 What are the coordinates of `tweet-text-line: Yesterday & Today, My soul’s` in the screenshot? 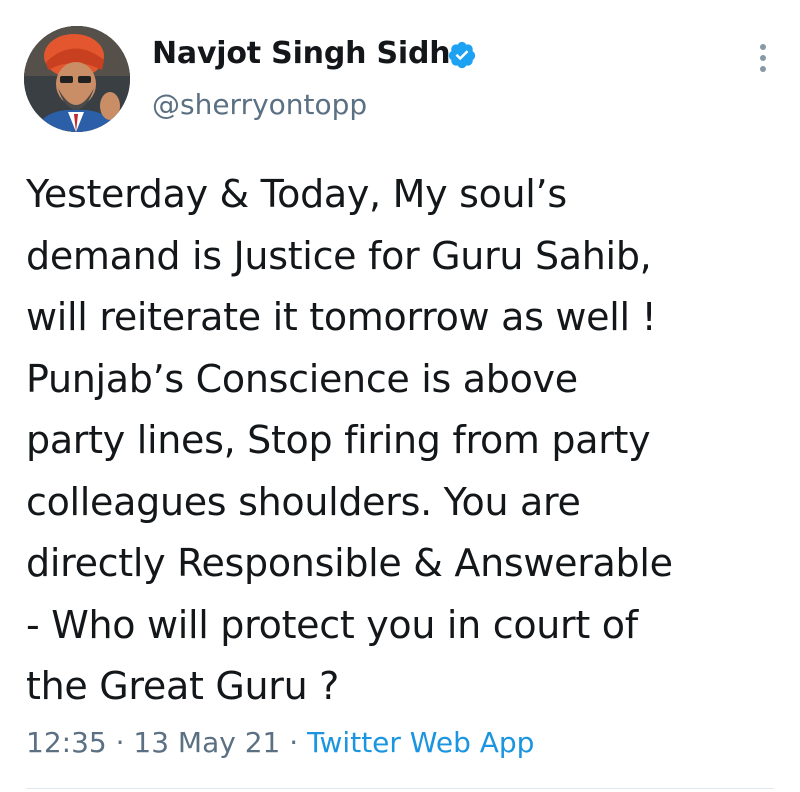 It's located at (296, 194).